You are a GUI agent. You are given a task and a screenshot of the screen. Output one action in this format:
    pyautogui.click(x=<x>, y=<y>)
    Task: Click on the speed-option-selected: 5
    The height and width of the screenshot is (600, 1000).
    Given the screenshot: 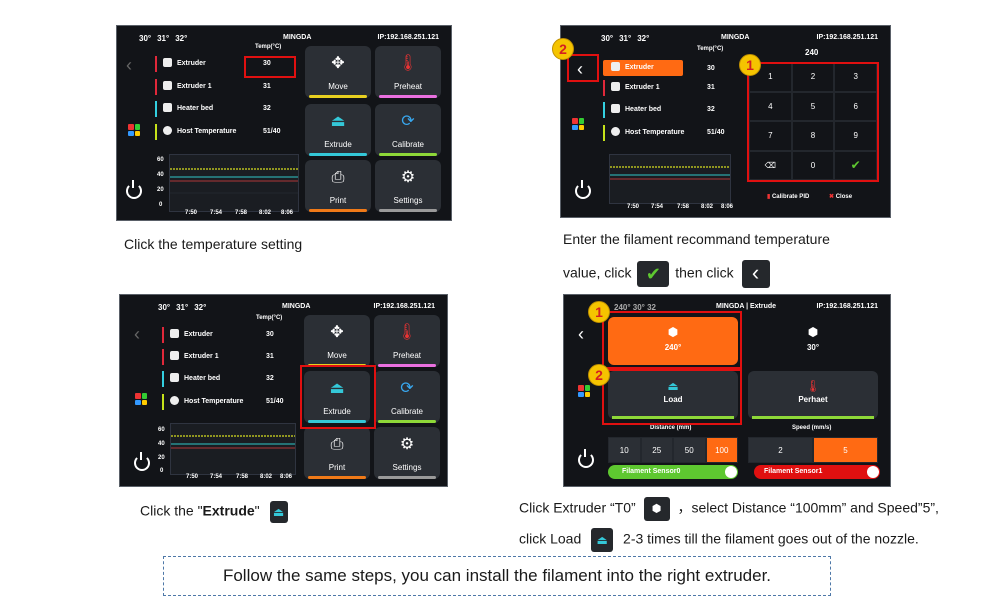 What is the action you would take?
    pyautogui.click(x=845, y=450)
    